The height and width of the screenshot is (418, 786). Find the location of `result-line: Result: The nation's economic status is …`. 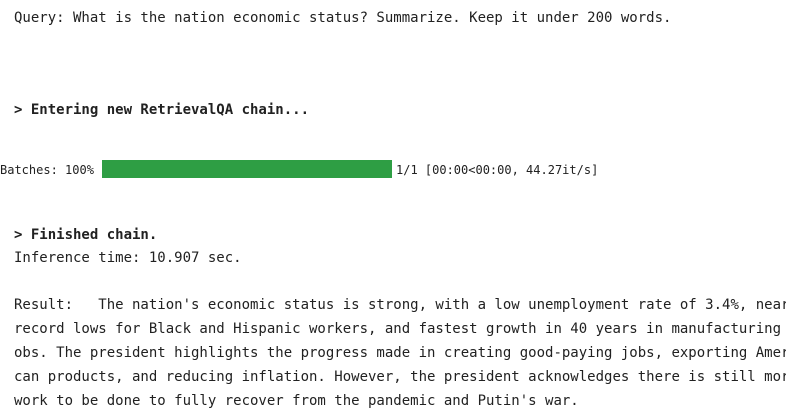

result-line: Result: The nation's economic status is … is located at coordinates (400, 305).